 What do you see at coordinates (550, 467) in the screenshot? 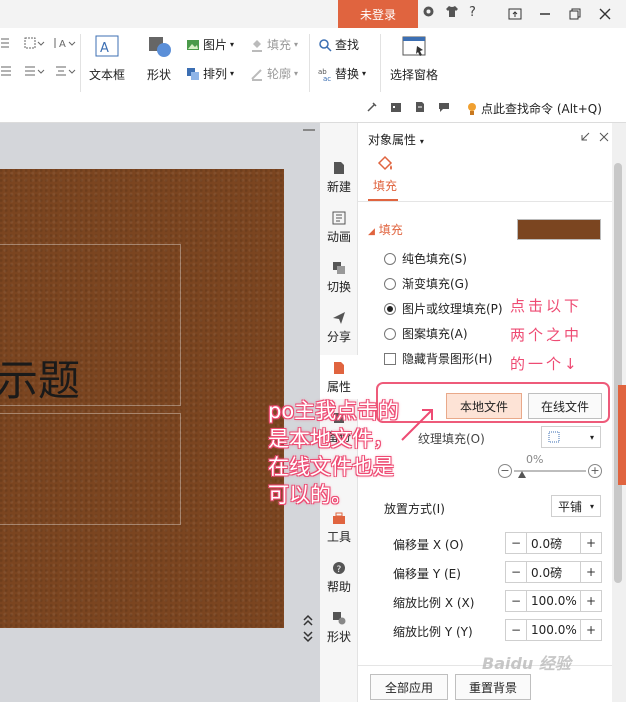
I see `transparency-slider: − 0% +` at bounding box center [550, 467].